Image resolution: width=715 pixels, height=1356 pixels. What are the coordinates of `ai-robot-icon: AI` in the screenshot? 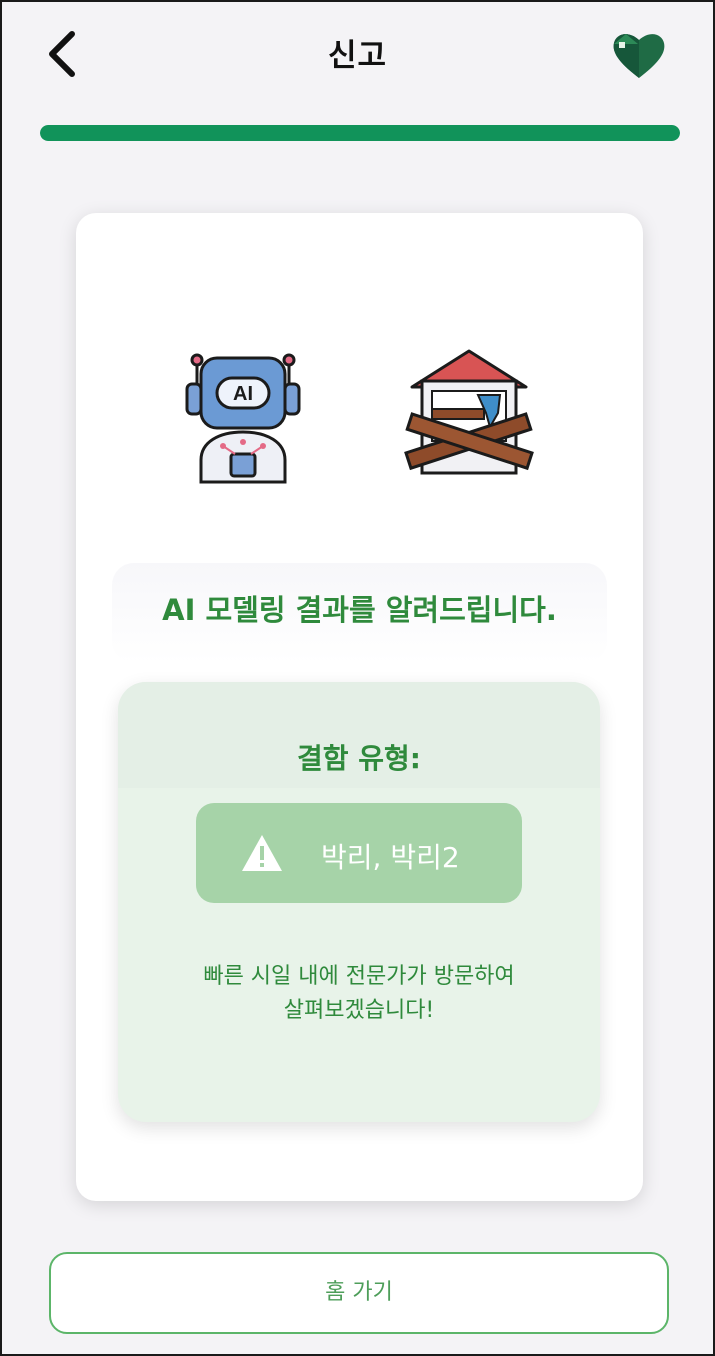 It's located at (243, 417).